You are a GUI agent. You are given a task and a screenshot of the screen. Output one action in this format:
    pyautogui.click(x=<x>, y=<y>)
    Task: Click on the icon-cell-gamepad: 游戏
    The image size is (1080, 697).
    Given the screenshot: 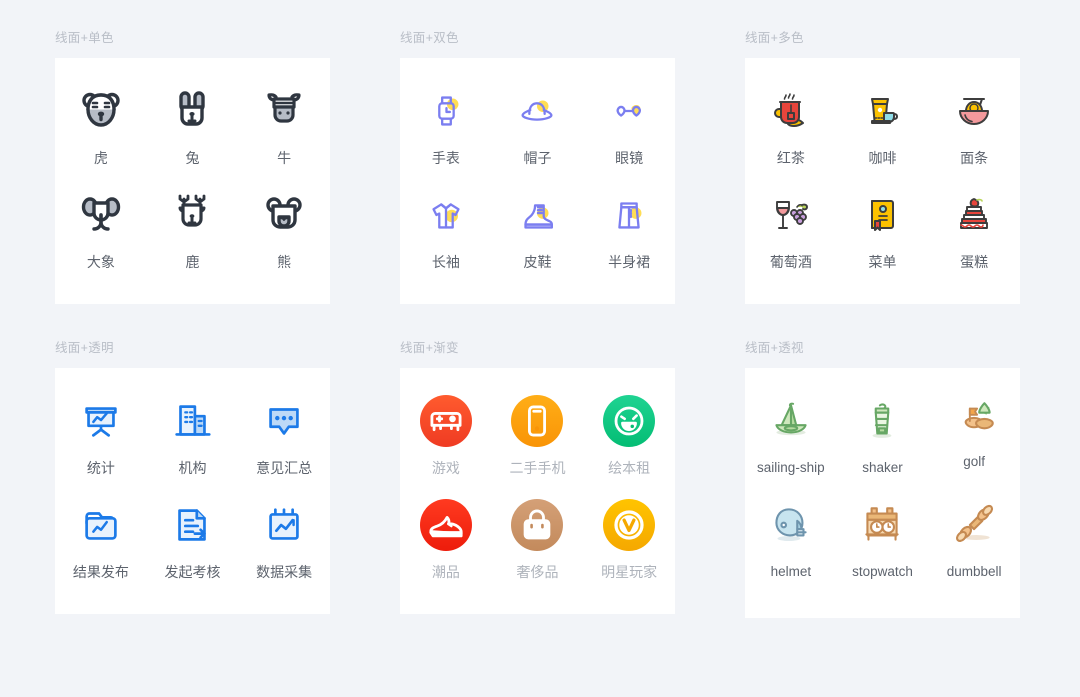 What is the action you would take?
    pyautogui.click(x=446, y=442)
    